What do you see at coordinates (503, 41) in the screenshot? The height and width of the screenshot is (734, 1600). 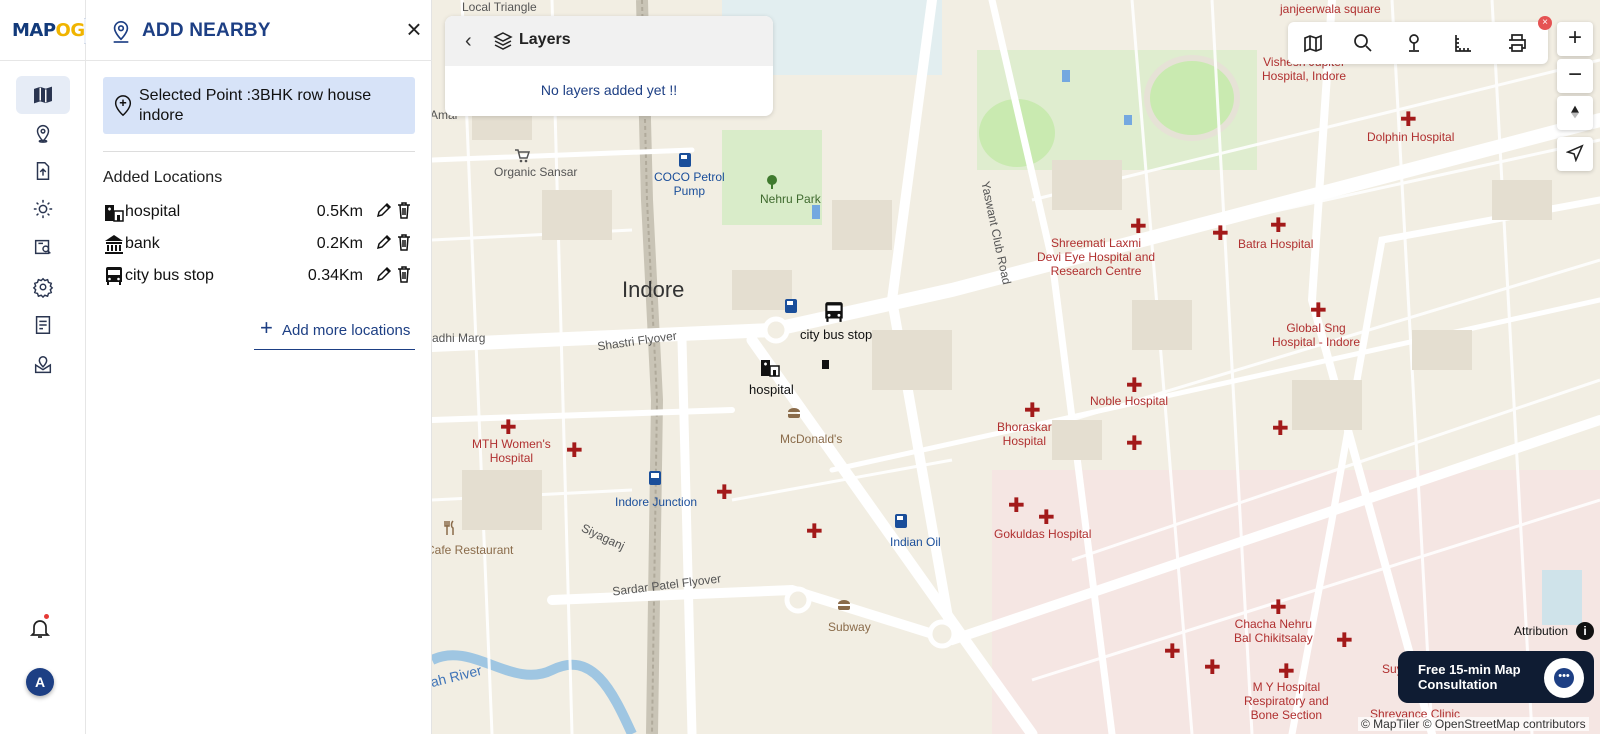 I see `layers-icon` at bounding box center [503, 41].